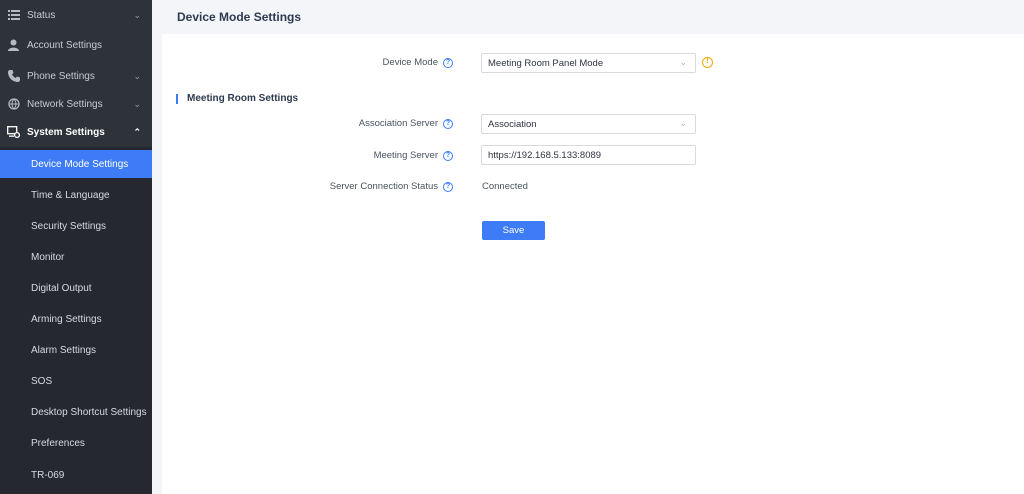 This screenshot has width=1024, height=494. Describe the element at coordinates (76, 475) in the screenshot. I see `sidebar-item-tr-069: TR-069` at that location.